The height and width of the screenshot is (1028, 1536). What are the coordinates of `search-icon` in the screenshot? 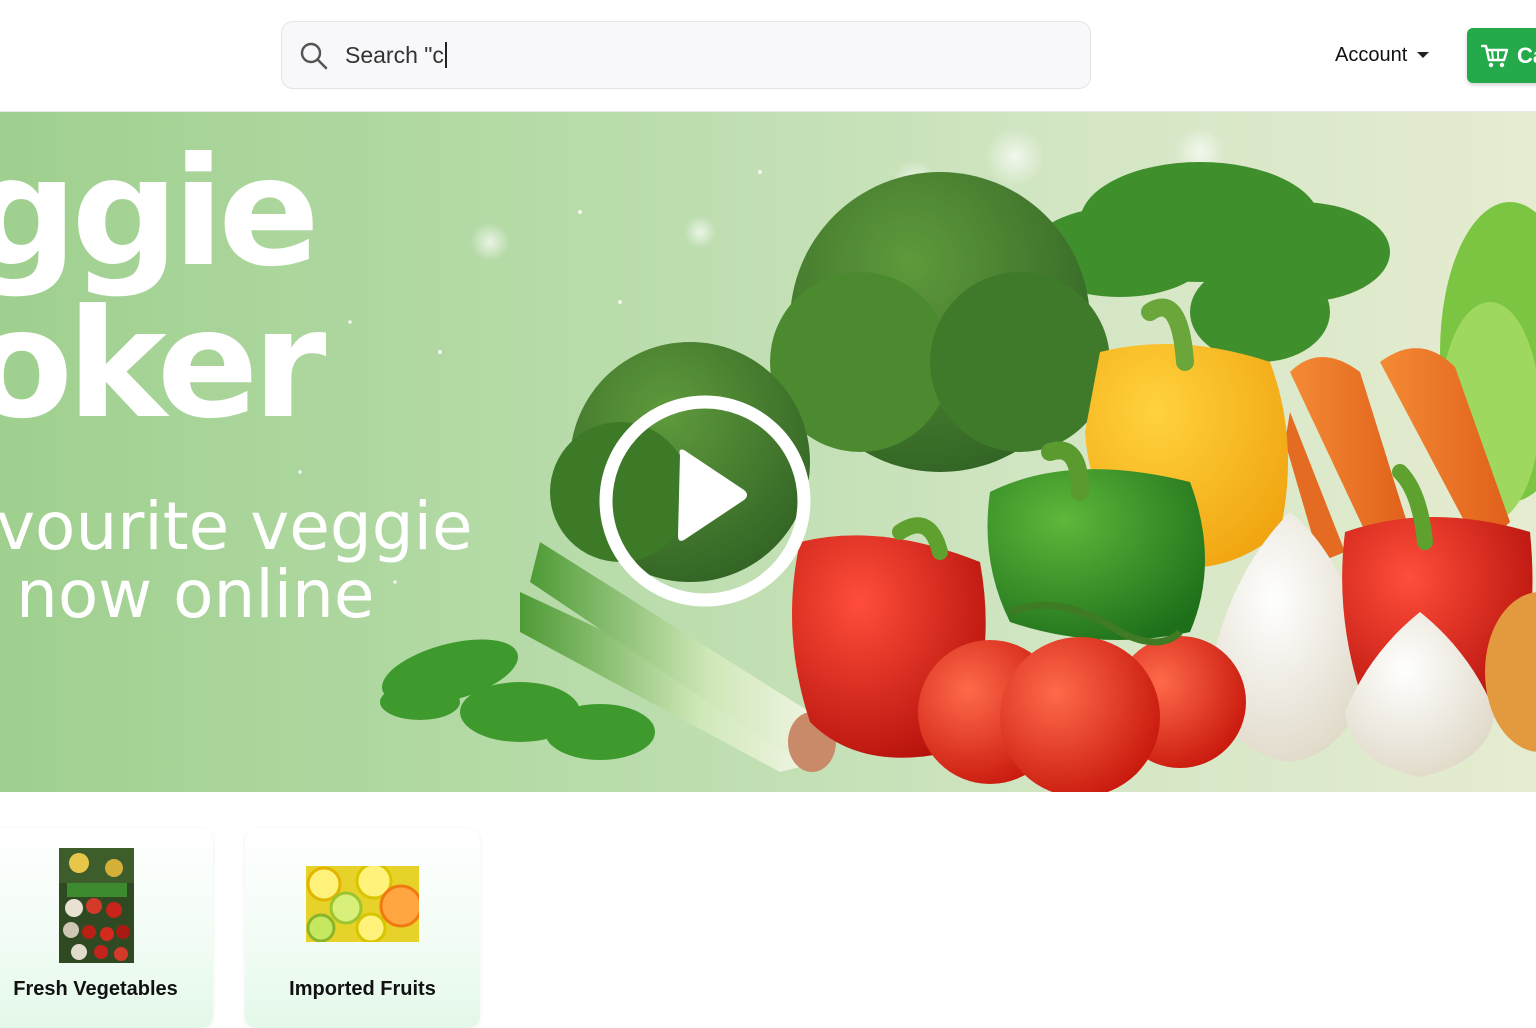 It's located at (314, 56).